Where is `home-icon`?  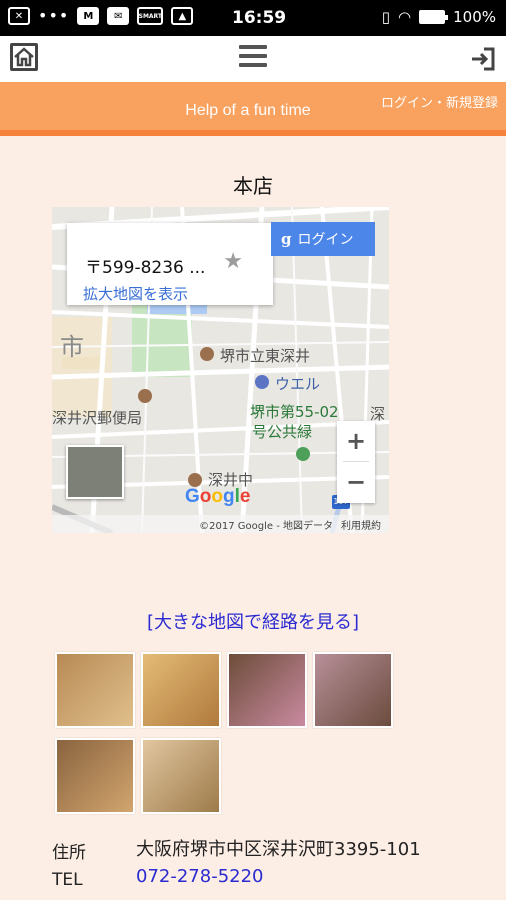
home-icon is located at coordinates (24, 57).